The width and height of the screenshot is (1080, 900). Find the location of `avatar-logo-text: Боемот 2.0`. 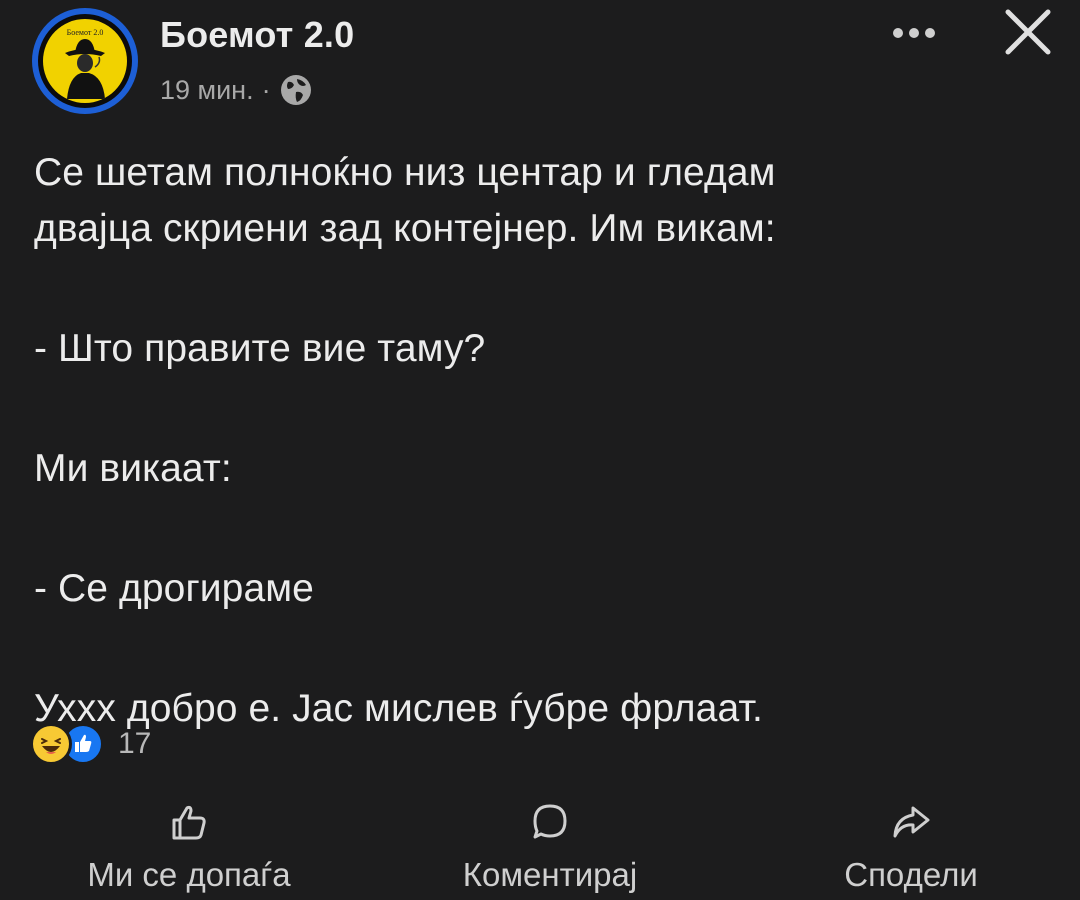

avatar-logo-text: Боемот 2.0 is located at coordinates (85, 32).